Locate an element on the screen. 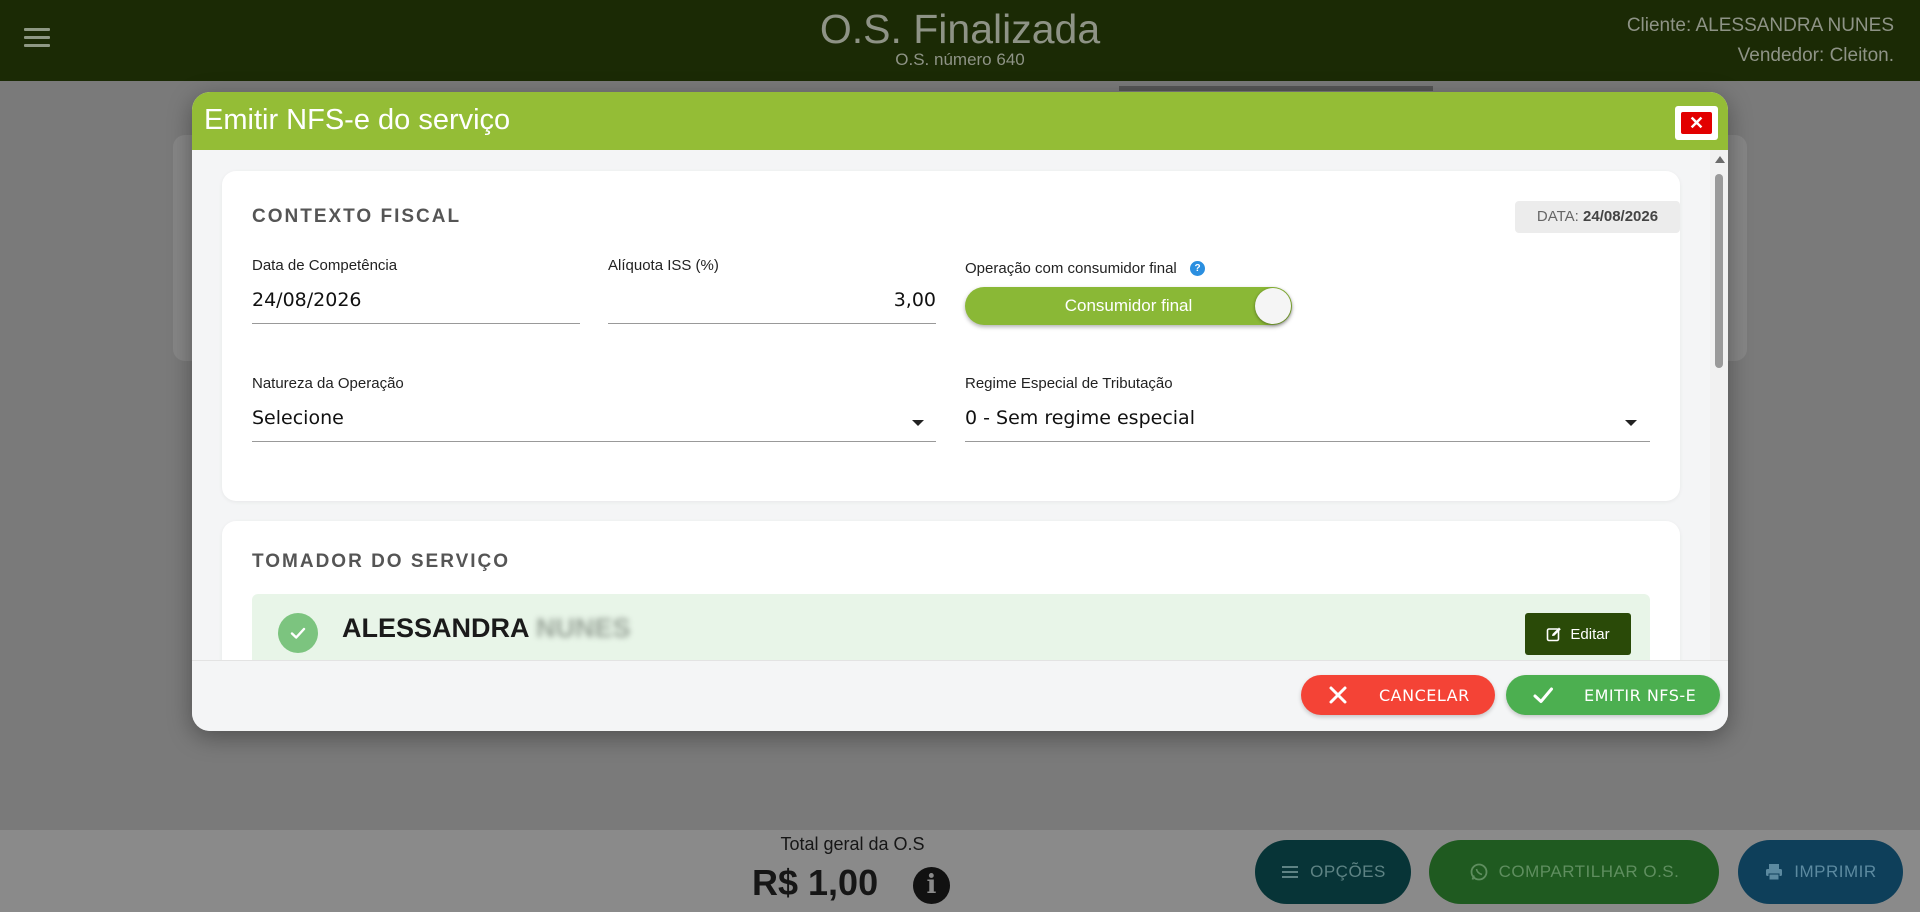  check-icon is located at coordinates (1543, 695).